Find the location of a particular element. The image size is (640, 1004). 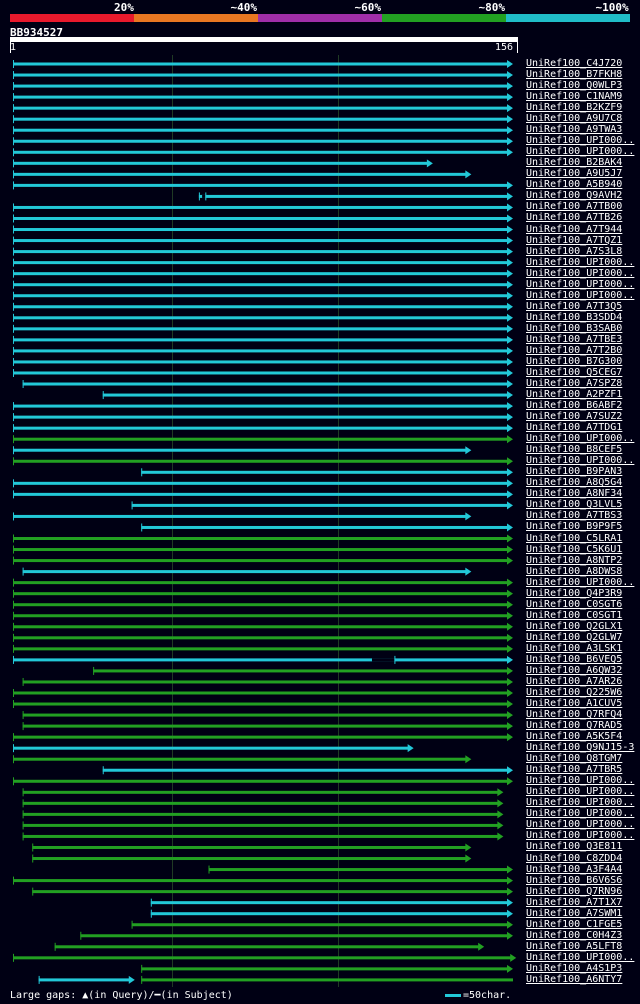

hit-label: UniRef100_A8Q5G4 is located at coordinates (574, 482).